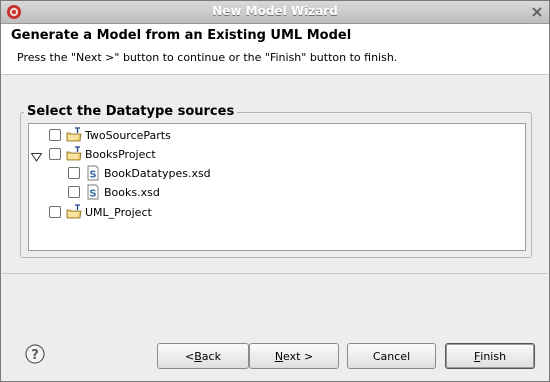 Image resolution: width=550 pixels, height=382 pixels. I want to click on tree-item-label: Books.xsd, so click(132, 192).